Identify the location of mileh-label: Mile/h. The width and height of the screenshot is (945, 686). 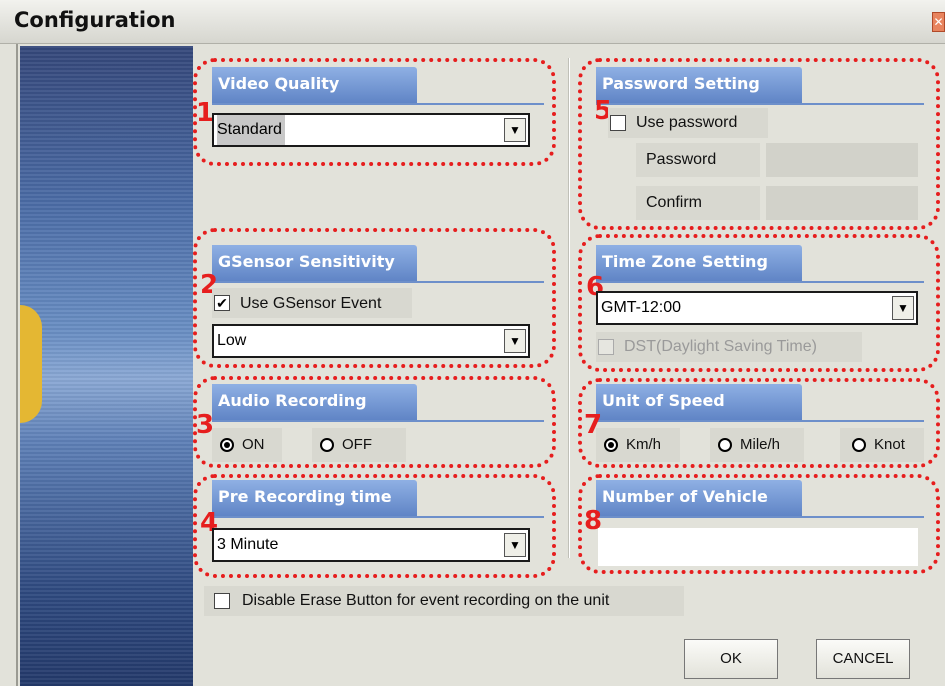
(760, 444).